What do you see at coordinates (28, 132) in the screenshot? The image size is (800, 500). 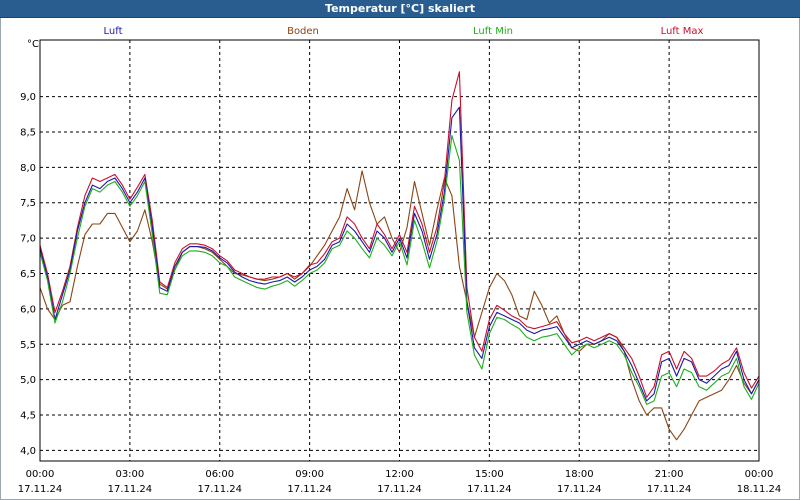 I see `y-tick-label: 8,5` at bounding box center [28, 132].